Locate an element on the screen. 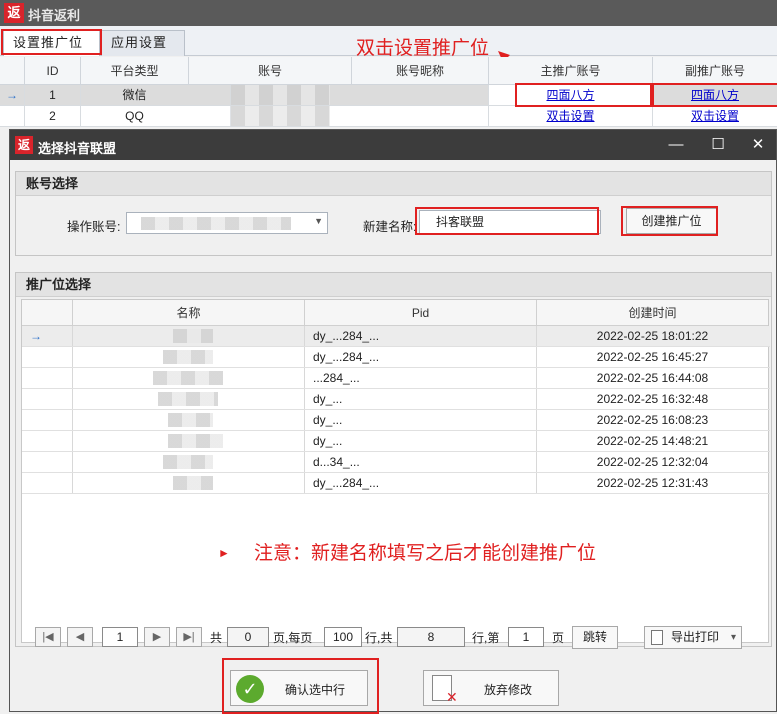 This screenshot has width=777, height=714. col-pid: Pid is located at coordinates (420, 313).